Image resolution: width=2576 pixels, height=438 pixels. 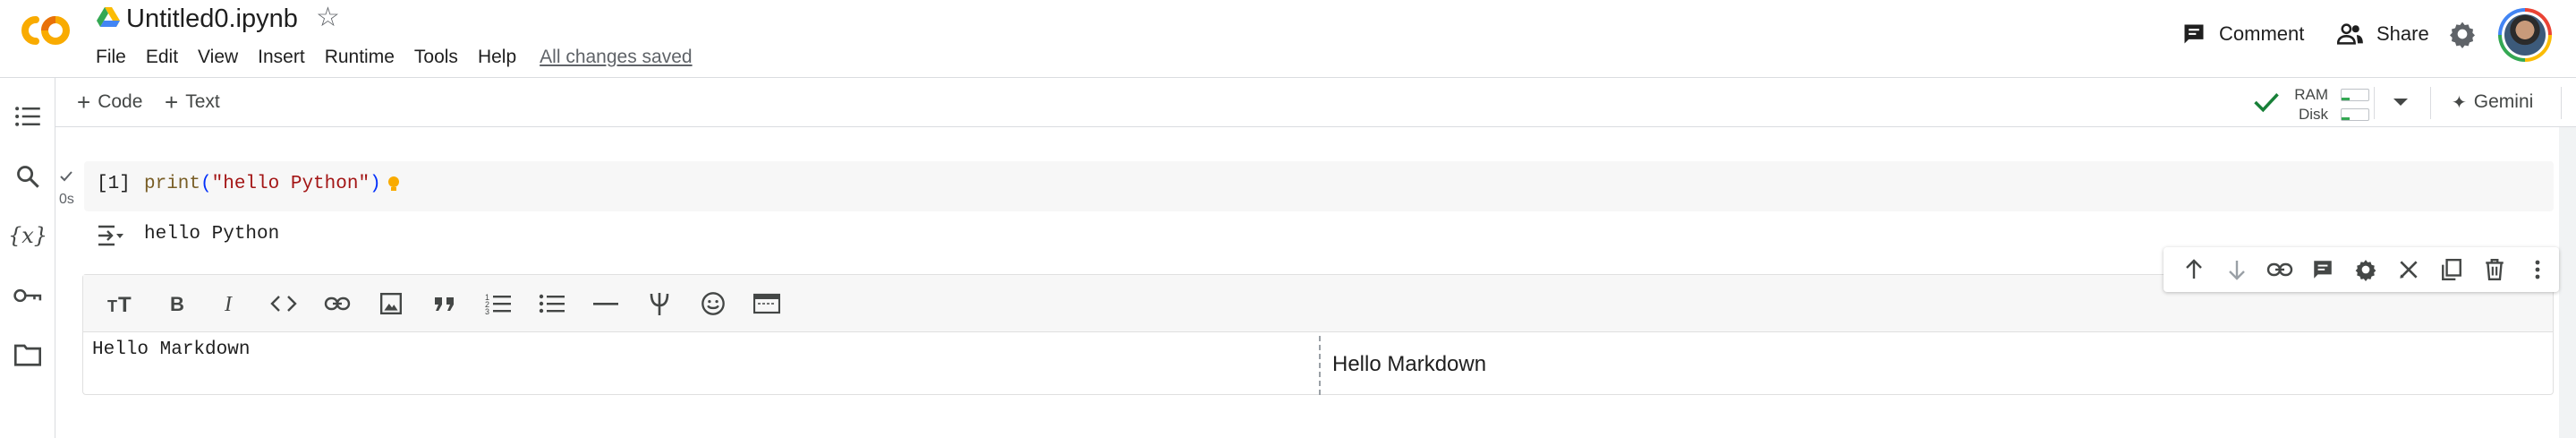 What do you see at coordinates (110, 236) in the screenshot?
I see `output-redirect-icon` at bounding box center [110, 236].